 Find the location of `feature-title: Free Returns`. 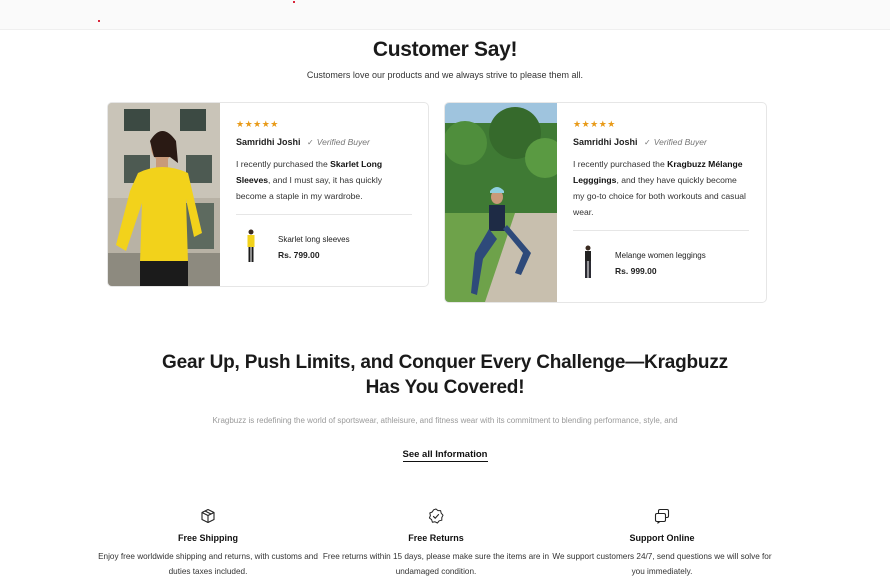

feature-title: Free Returns is located at coordinates (436, 538).